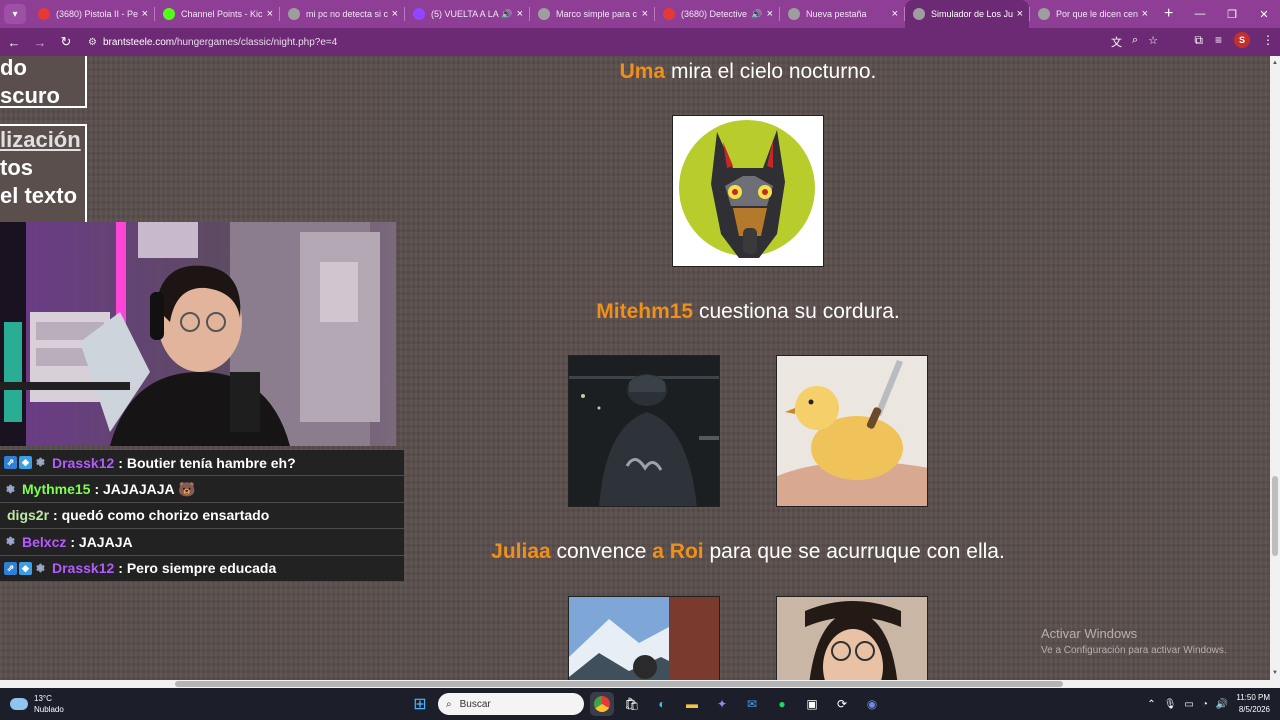 The height and width of the screenshot is (720, 1280). I want to click on horizontal-scroll-thumb, so click(619, 684).